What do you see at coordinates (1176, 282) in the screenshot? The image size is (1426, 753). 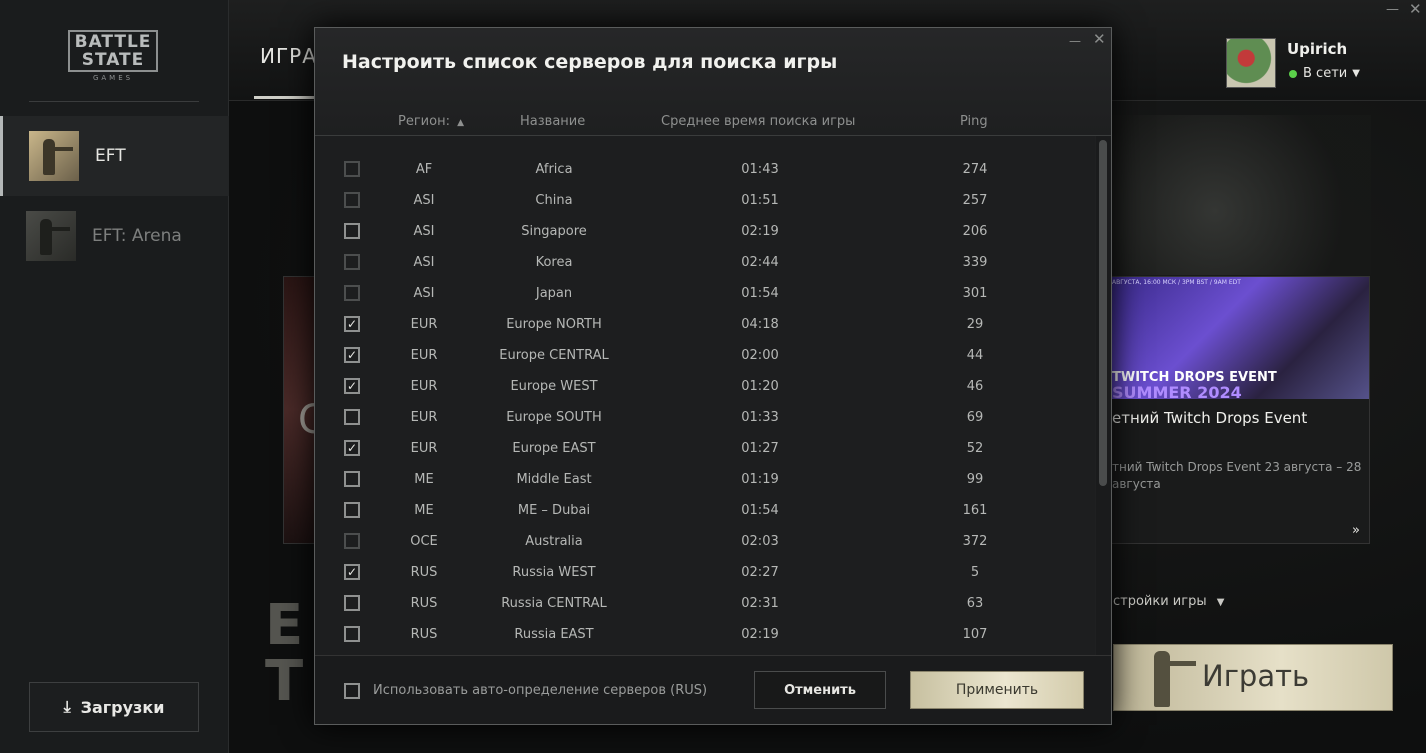 I see `news-image-caption: АВГУСТА, 16:00 МСК / 3PM BST / 9AM EDT` at bounding box center [1176, 282].